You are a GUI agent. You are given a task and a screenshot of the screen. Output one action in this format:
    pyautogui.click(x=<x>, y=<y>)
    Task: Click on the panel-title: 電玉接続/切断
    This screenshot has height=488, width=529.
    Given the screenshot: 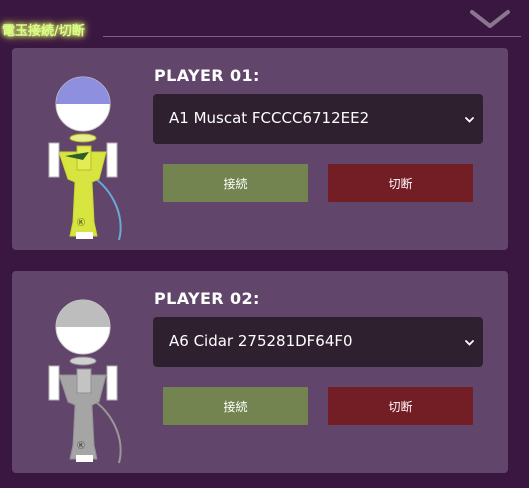 What is the action you would take?
    pyautogui.click(x=43, y=31)
    